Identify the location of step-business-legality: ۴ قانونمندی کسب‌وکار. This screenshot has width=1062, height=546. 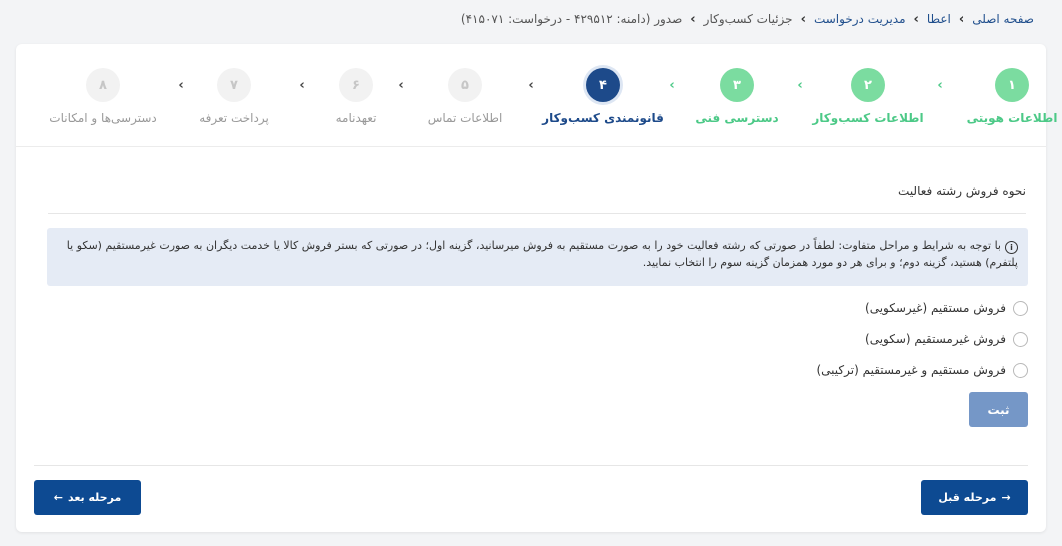
(603, 96).